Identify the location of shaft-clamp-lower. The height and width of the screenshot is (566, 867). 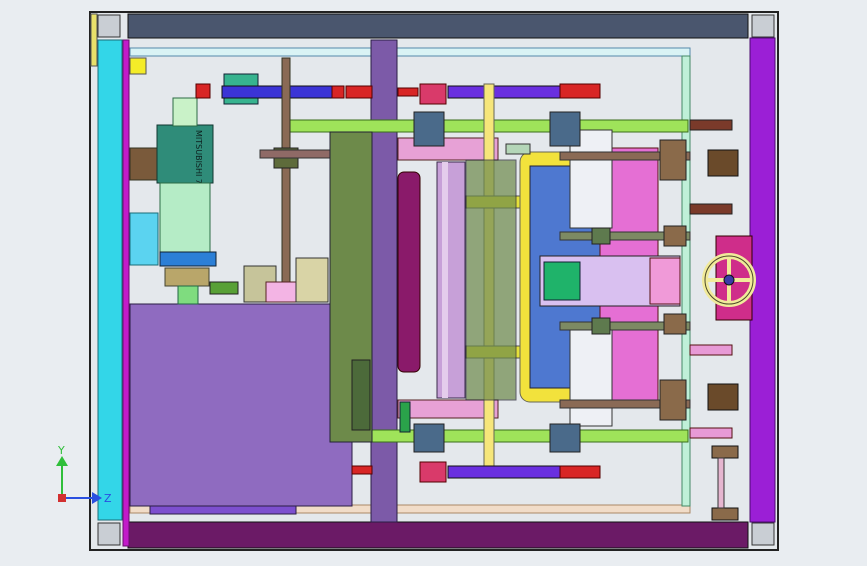
(601, 326).